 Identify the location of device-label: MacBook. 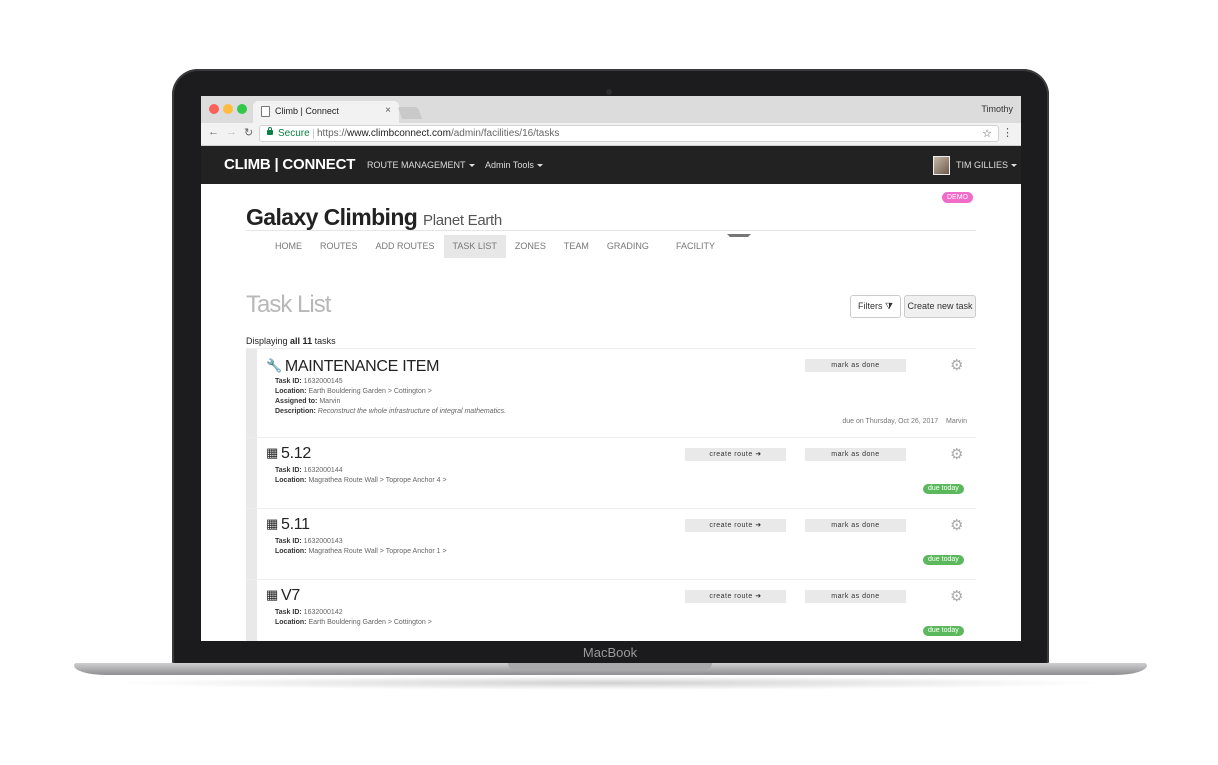
(610, 652).